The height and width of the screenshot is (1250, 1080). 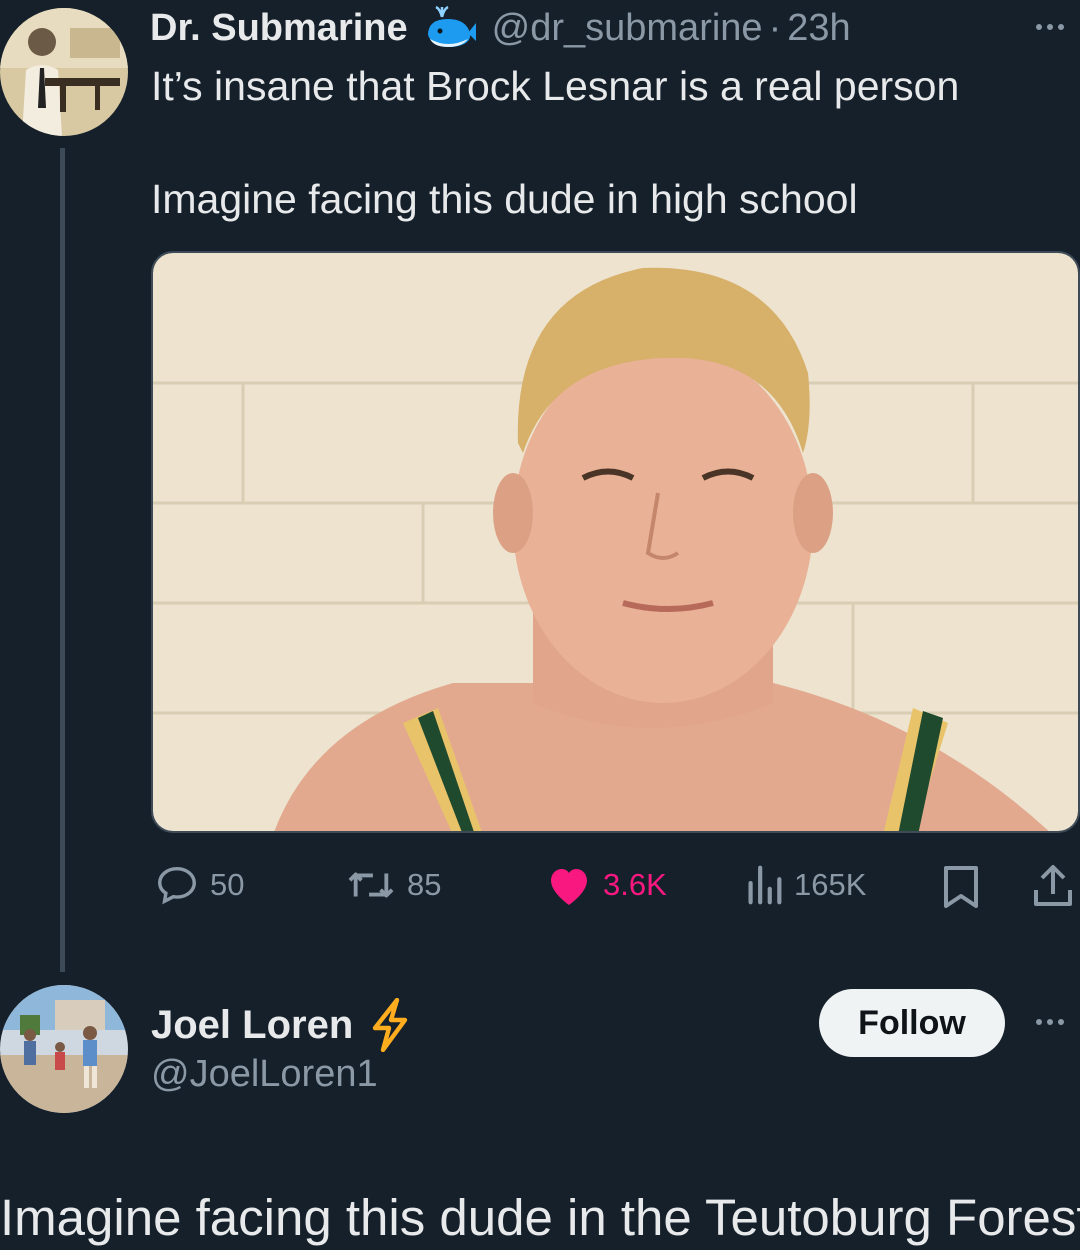 I want to click on tweet-header: Dr. Submarine @dr_submarine · 23h, so click(x=500, y=28).